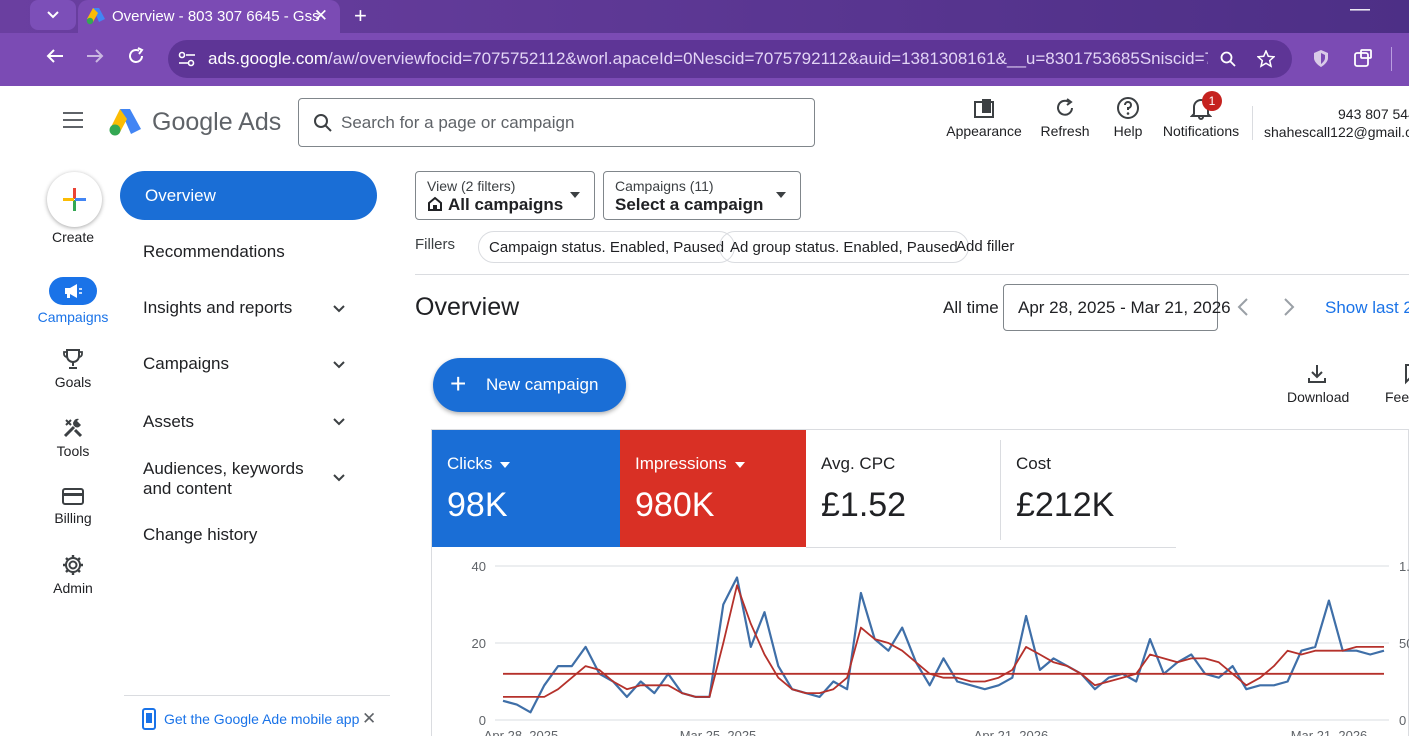 The height and width of the screenshot is (736, 1409). I want to click on browser-tab-bar: Overview - 803 307 6645 - Gss ✕ + —, so click(704, 16).